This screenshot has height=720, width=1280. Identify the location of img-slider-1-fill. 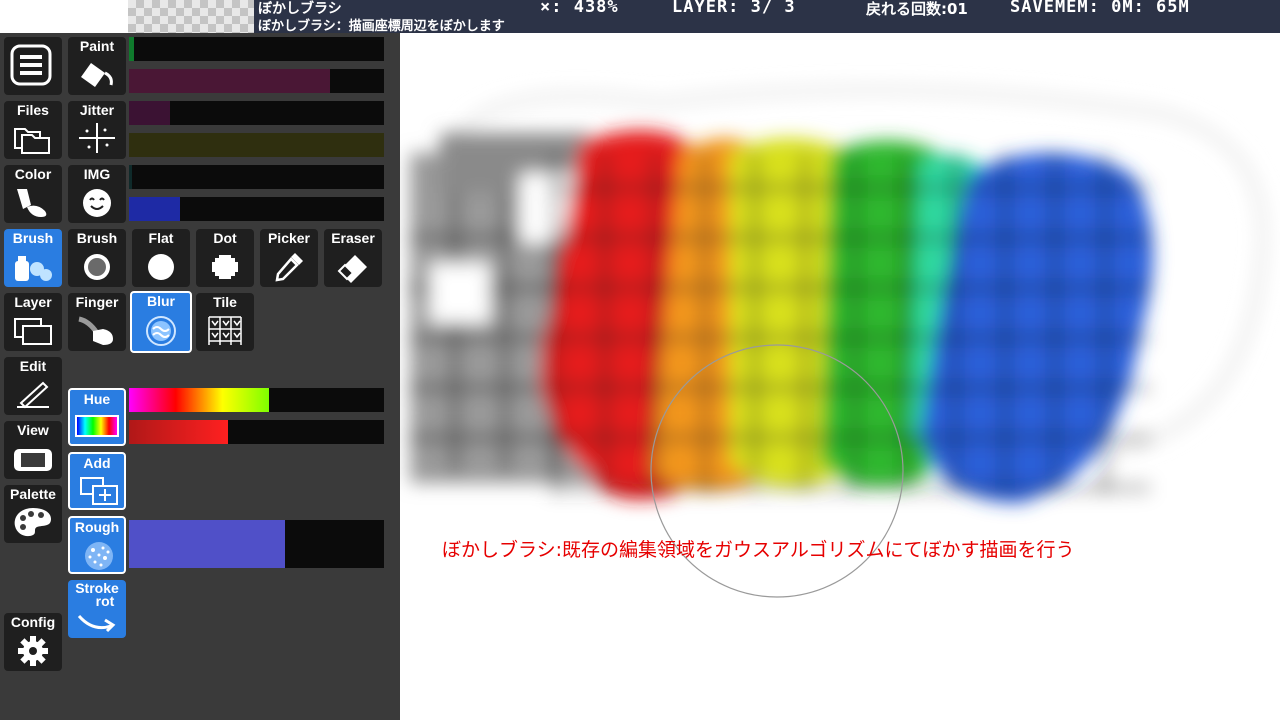
(130, 177).